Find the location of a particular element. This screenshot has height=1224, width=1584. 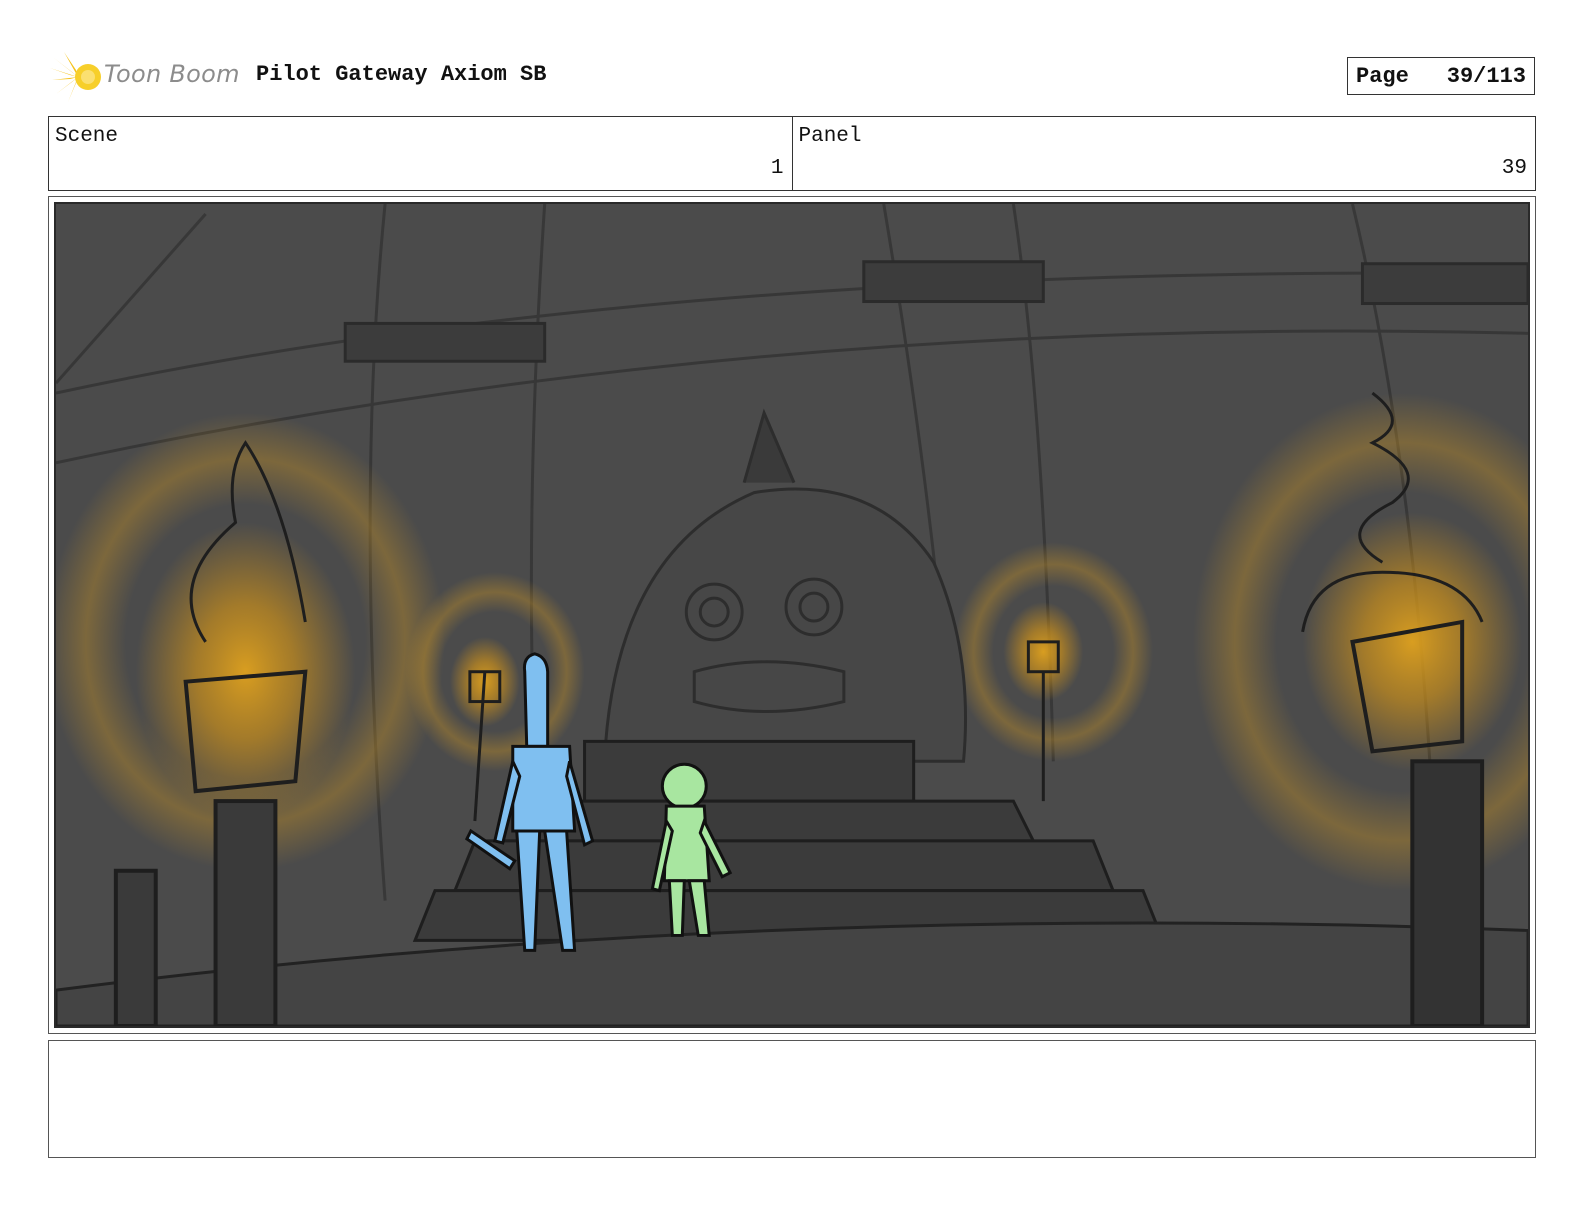

logo-wordmark: Toon Boom is located at coordinates (172, 74).